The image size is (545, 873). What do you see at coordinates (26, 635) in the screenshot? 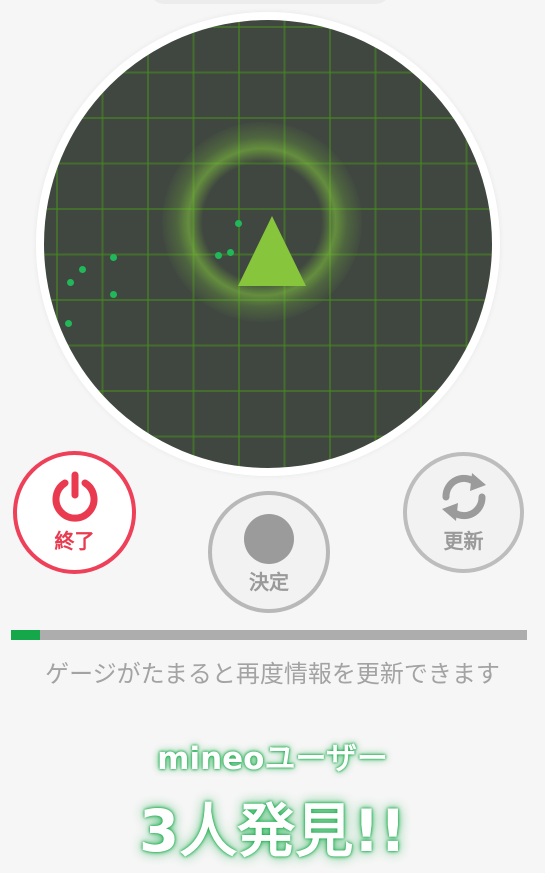
I see `refresh-gauge-fill` at bounding box center [26, 635].